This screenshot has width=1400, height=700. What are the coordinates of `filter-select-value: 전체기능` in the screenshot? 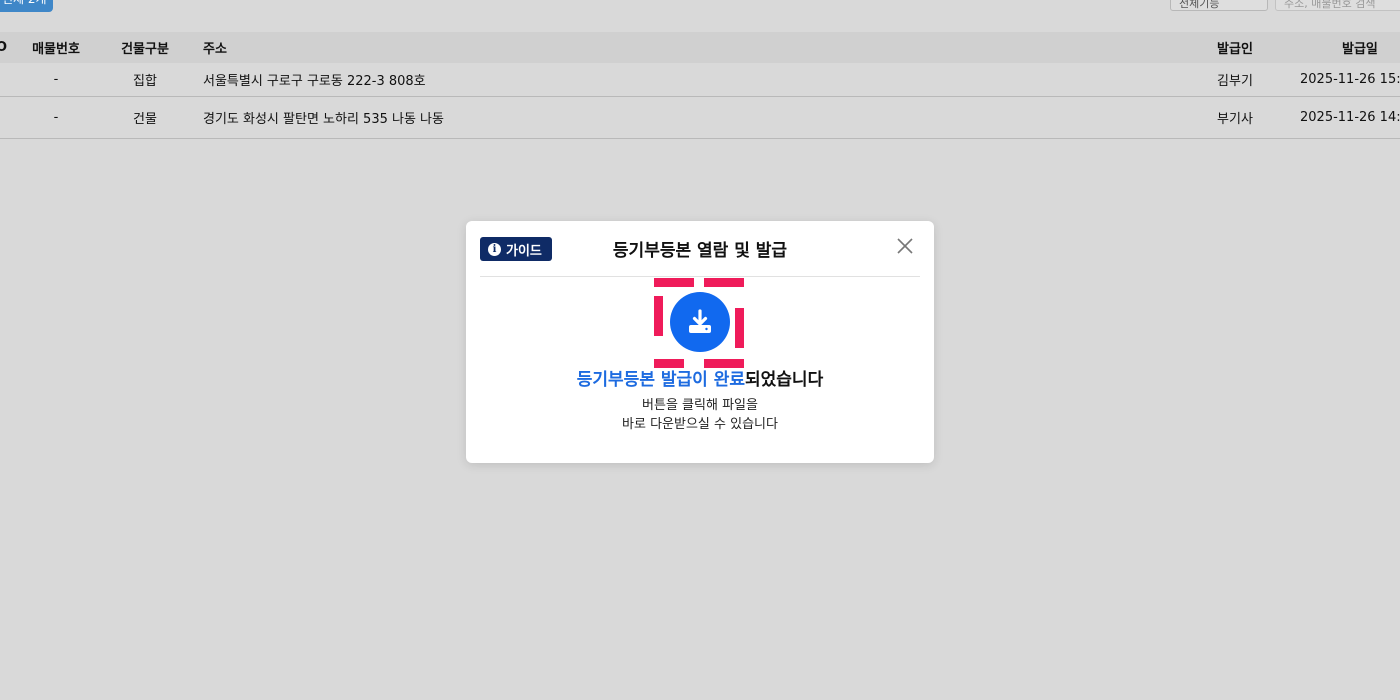 It's located at (1199, 5).